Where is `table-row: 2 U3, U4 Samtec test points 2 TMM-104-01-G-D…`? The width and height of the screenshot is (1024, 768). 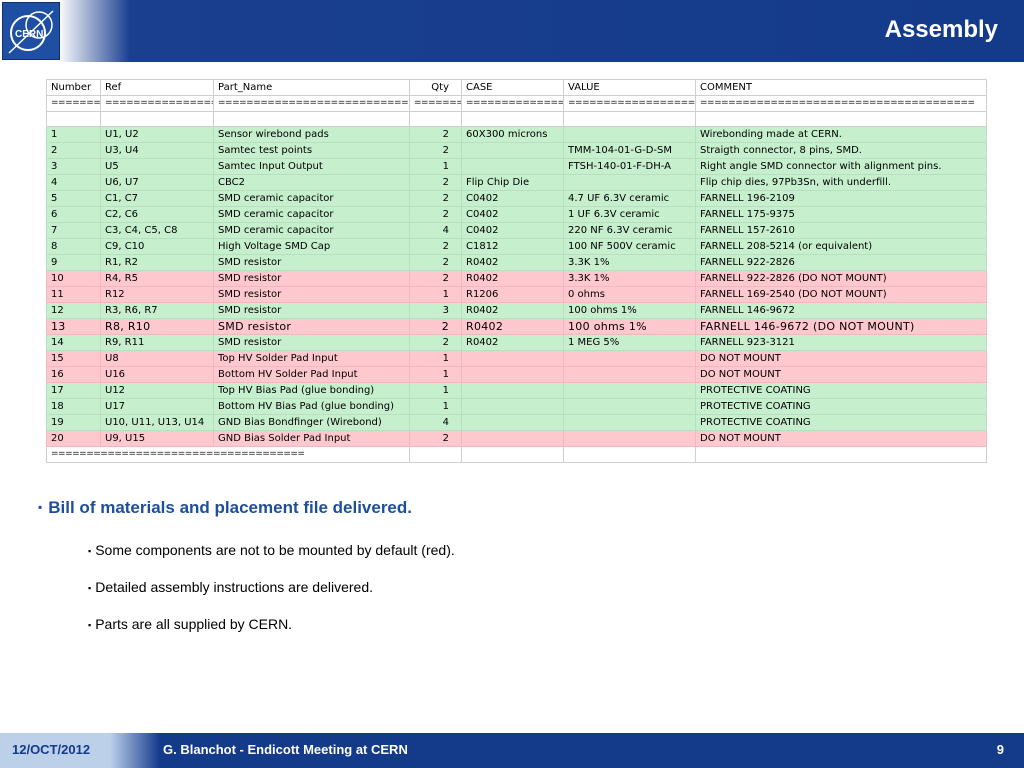
table-row: 2 U3, U4 Samtec test points 2 TMM-104-01-G-D… is located at coordinates (516, 150).